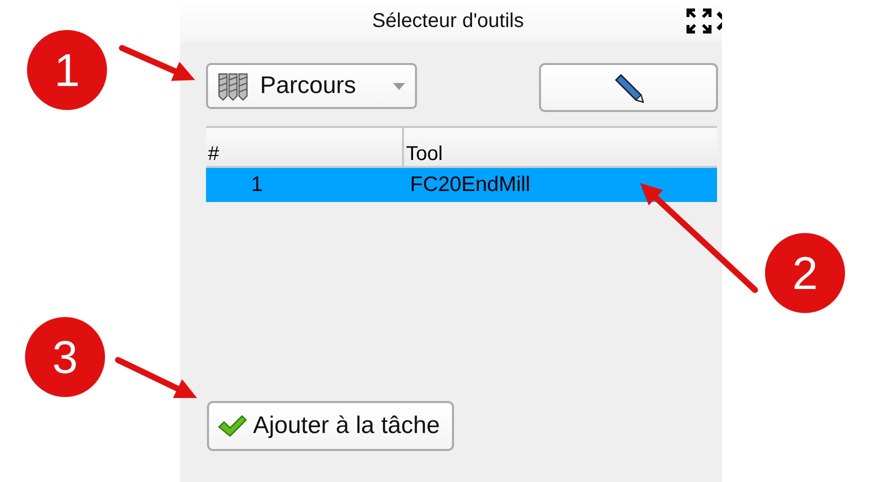 Image resolution: width=874 pixels, height=482 pixels. I want to click on window-title: Sélecteur d'outils, so click(448, 21).